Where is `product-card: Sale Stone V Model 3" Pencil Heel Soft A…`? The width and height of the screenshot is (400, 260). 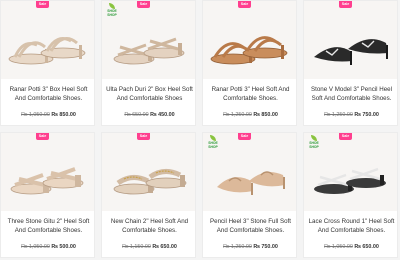 product-card: Sale Stone V Model 3" Pencil Heel Soft A… is located at coordinates (350, 63).